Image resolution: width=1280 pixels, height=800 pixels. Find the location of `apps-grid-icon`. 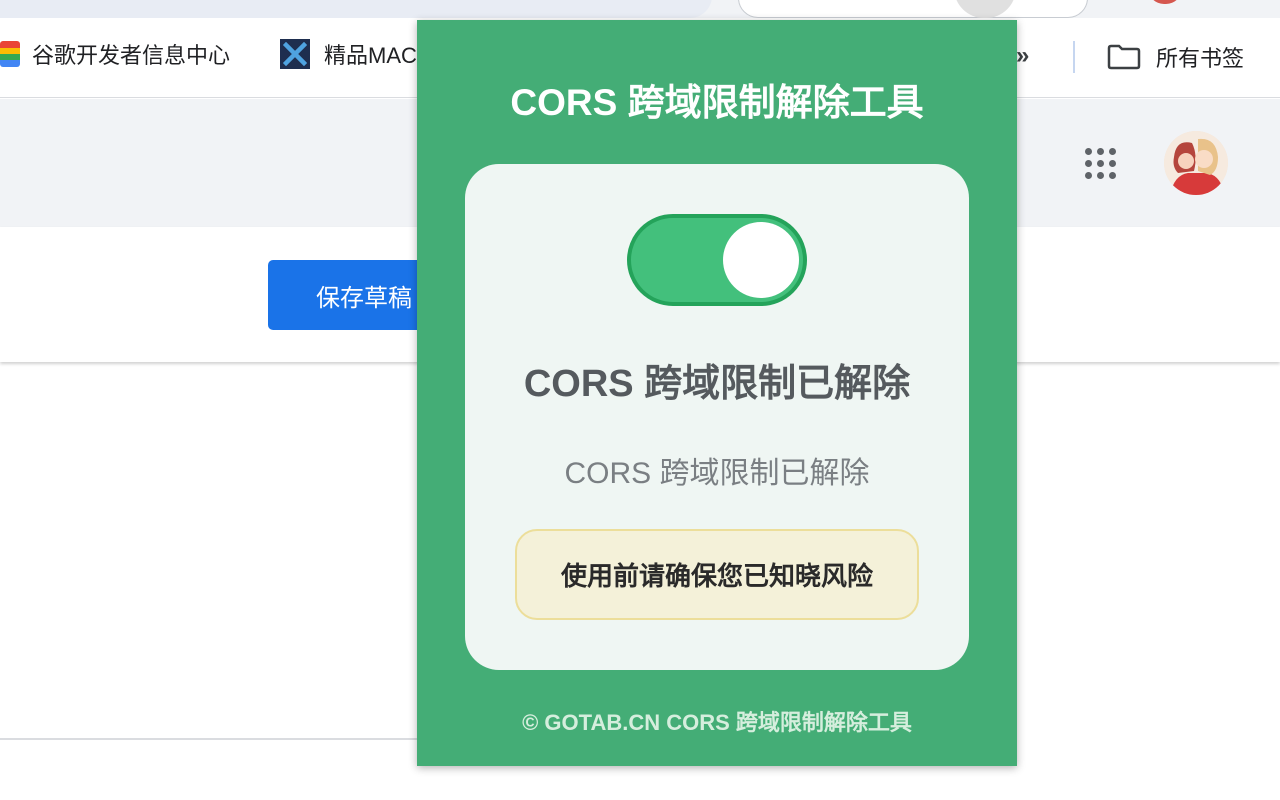

apps-grid-icon is located at coordinates (1101, 164).